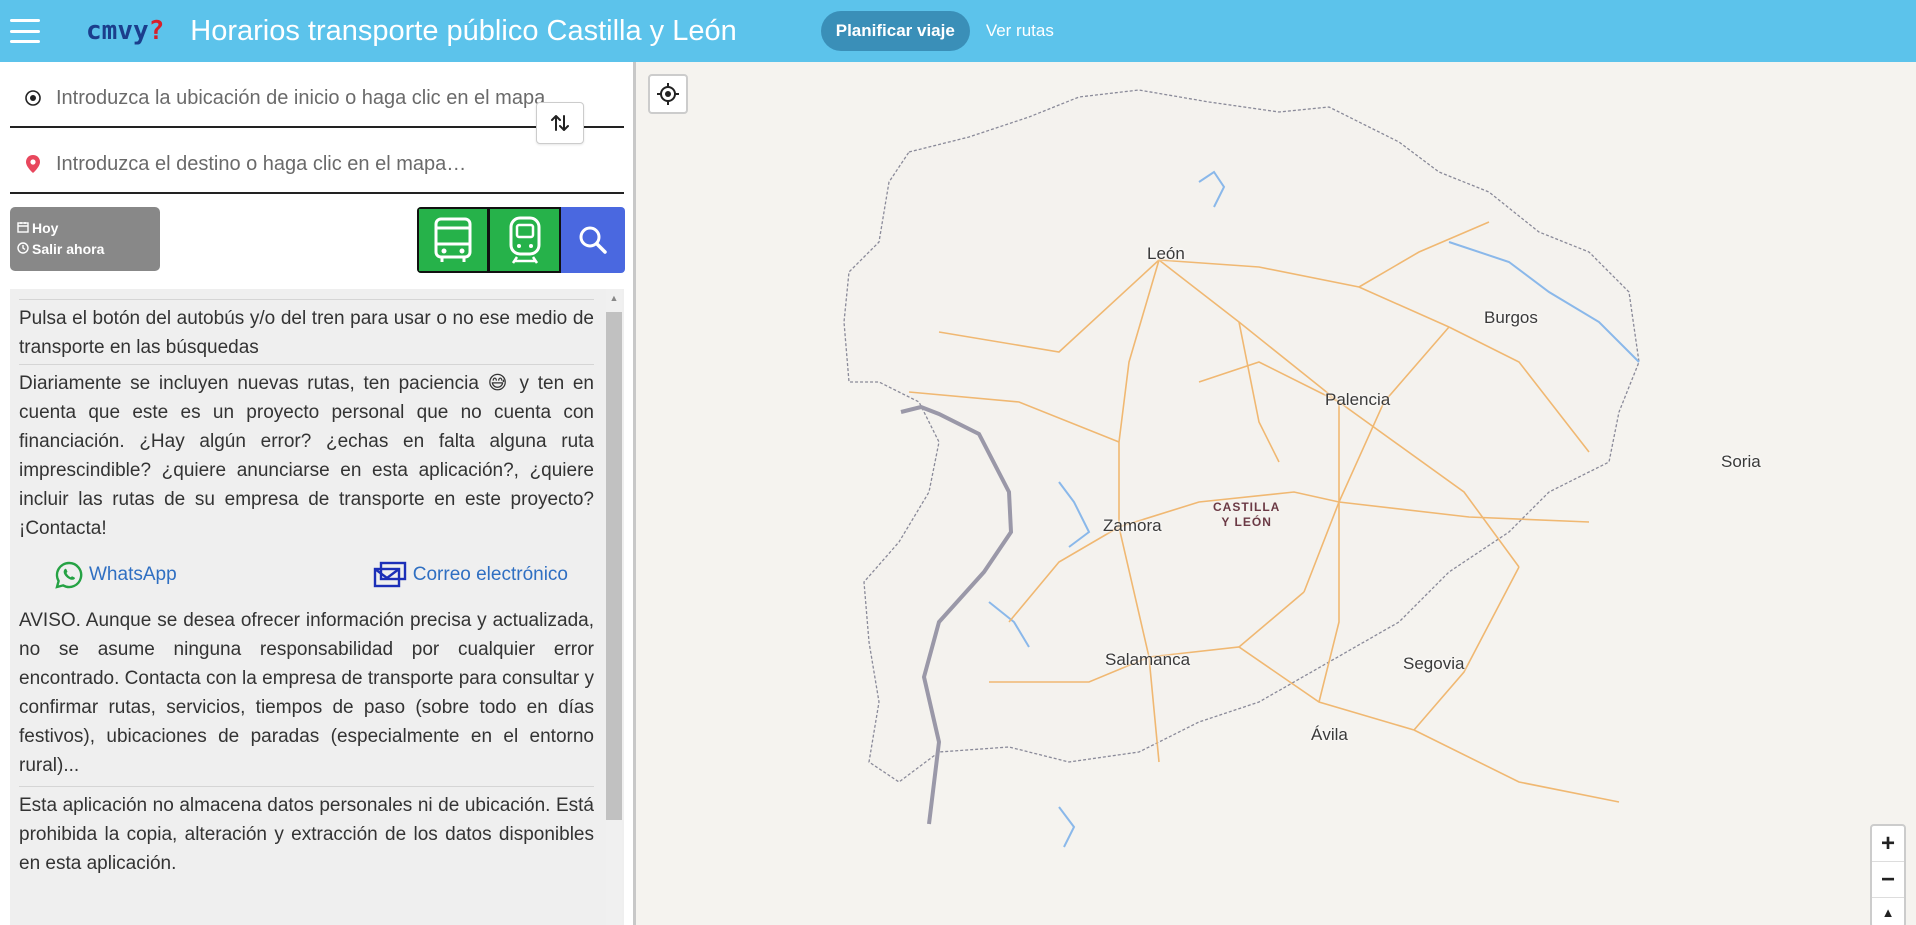 Image resolution: width=1916 pixels, height=925 pixels. I want to click on search-button, so click(593, 240).